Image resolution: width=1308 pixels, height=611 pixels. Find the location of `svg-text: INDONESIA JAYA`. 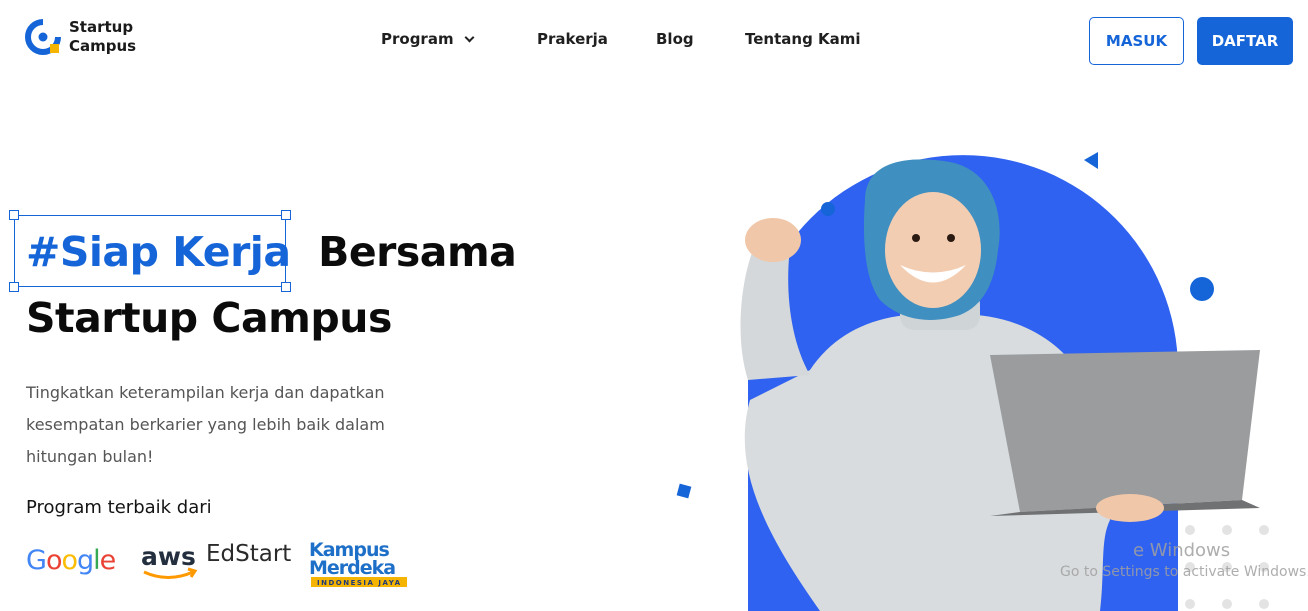

svg-text: INDONESIA JAYA is located at coordinates (359, 583).